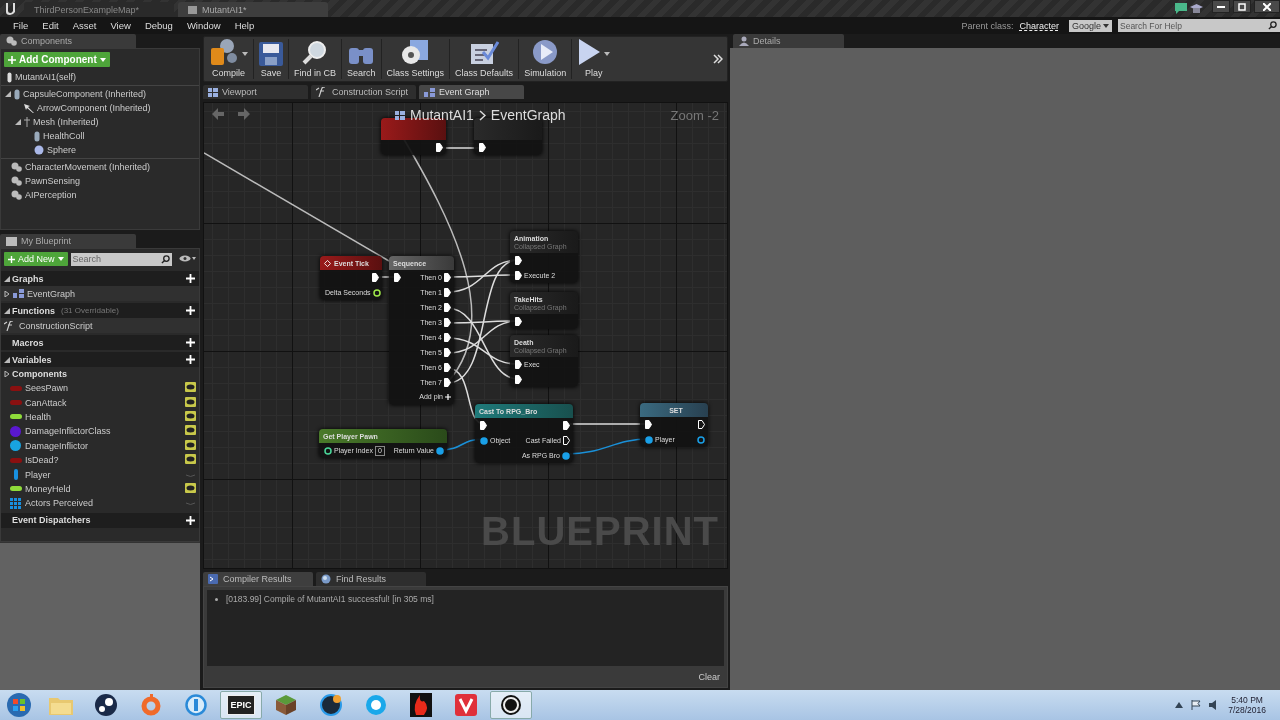  I want to click on component-item: ArrowComponent (Inherited), so click(100, 108).